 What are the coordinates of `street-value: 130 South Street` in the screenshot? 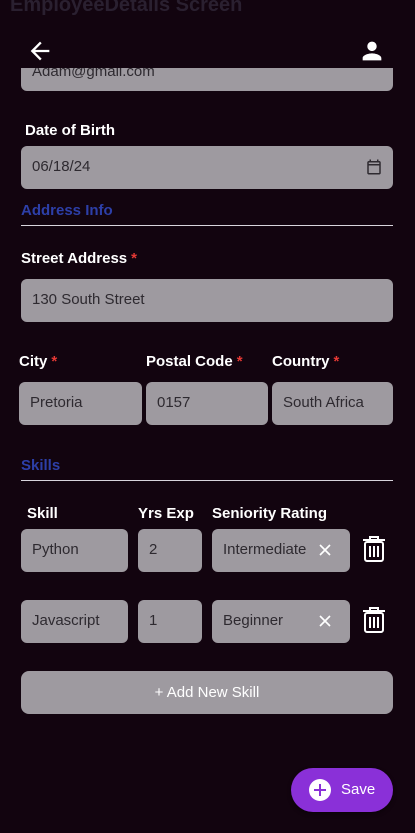 It's located at (88, 299).